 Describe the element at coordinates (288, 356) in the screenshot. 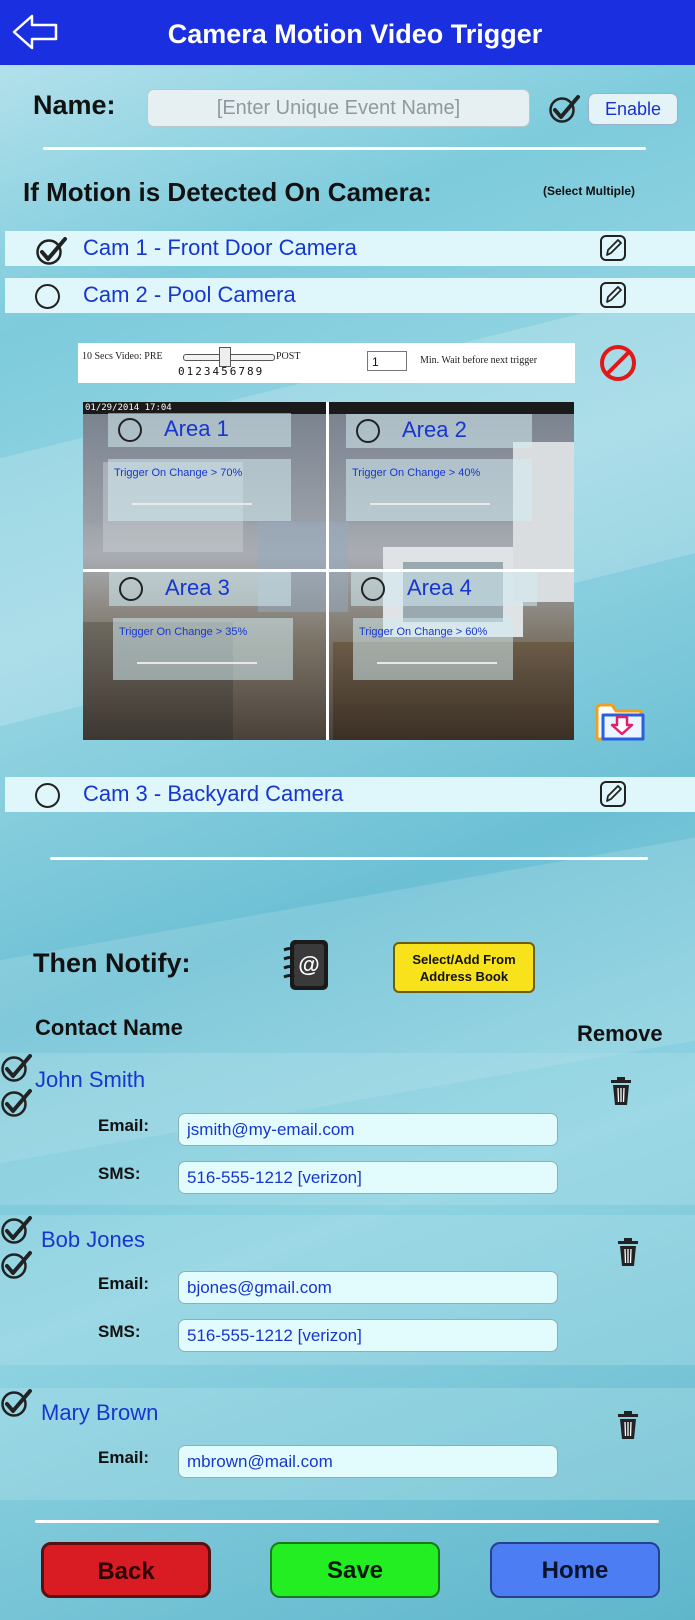

I see `post-label: POST` at that location.